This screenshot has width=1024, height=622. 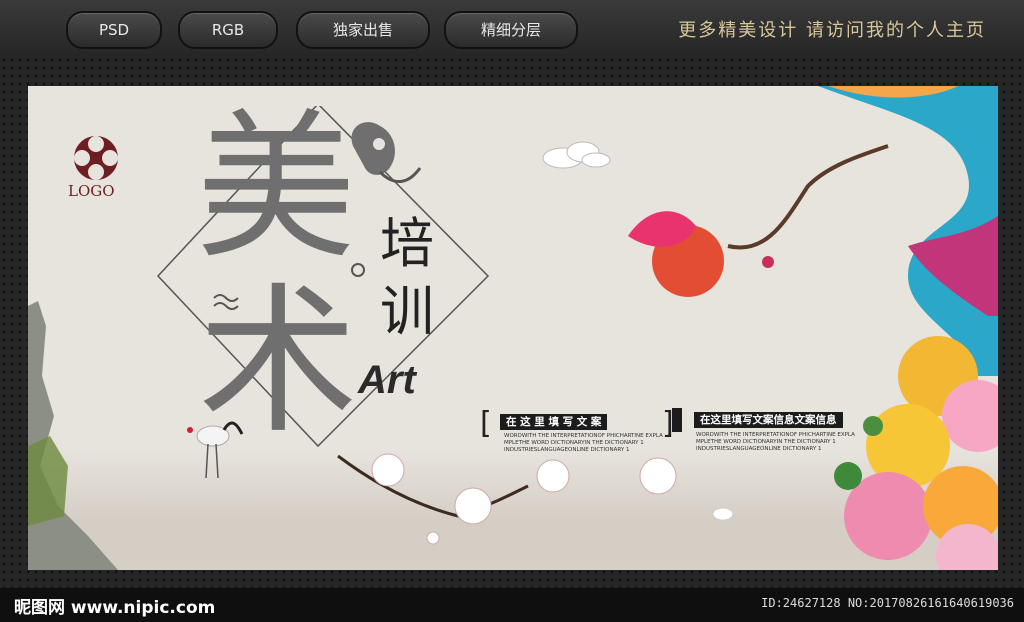 I want to click on logo-emblem, so click(x=96, y=158).